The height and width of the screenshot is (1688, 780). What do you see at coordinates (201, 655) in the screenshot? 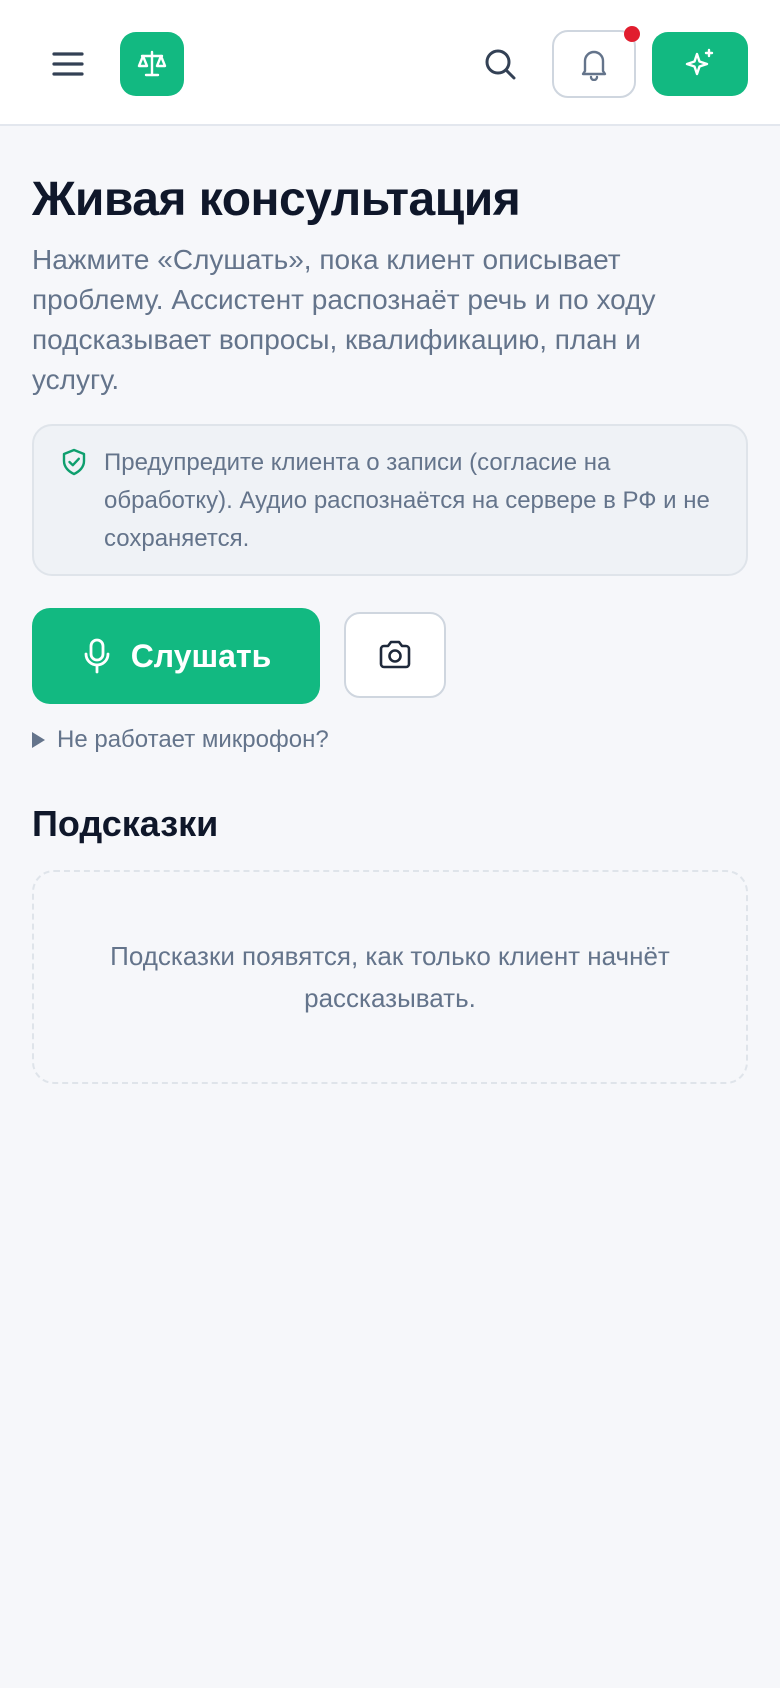
I see `listen-label: Слушать` at bounding box center [201, 655].